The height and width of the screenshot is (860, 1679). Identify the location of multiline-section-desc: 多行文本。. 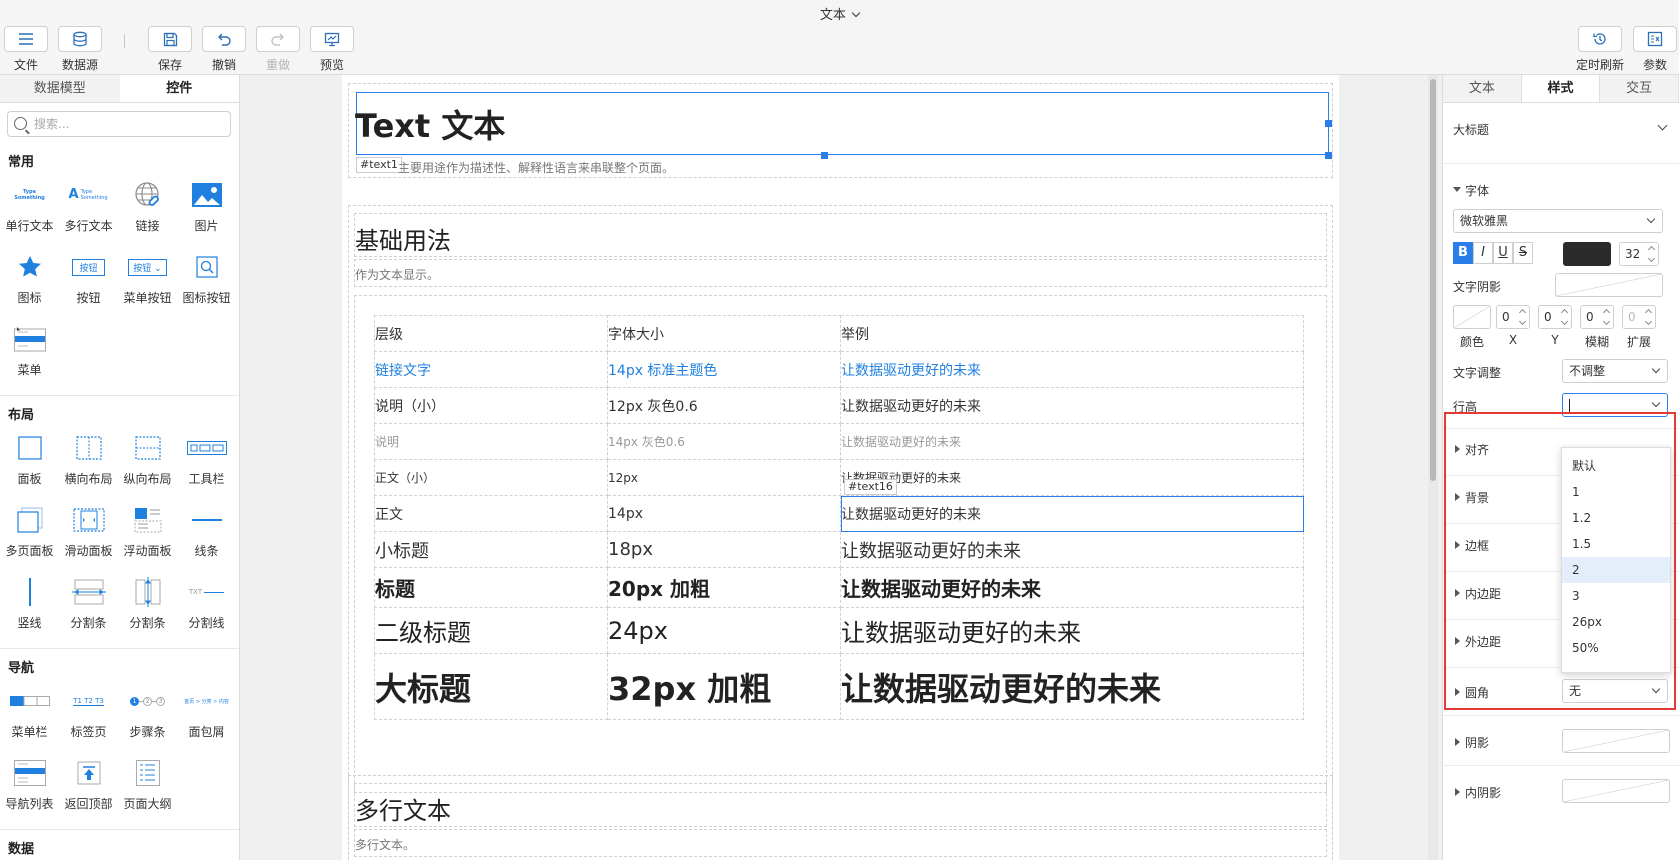
(385, 844).